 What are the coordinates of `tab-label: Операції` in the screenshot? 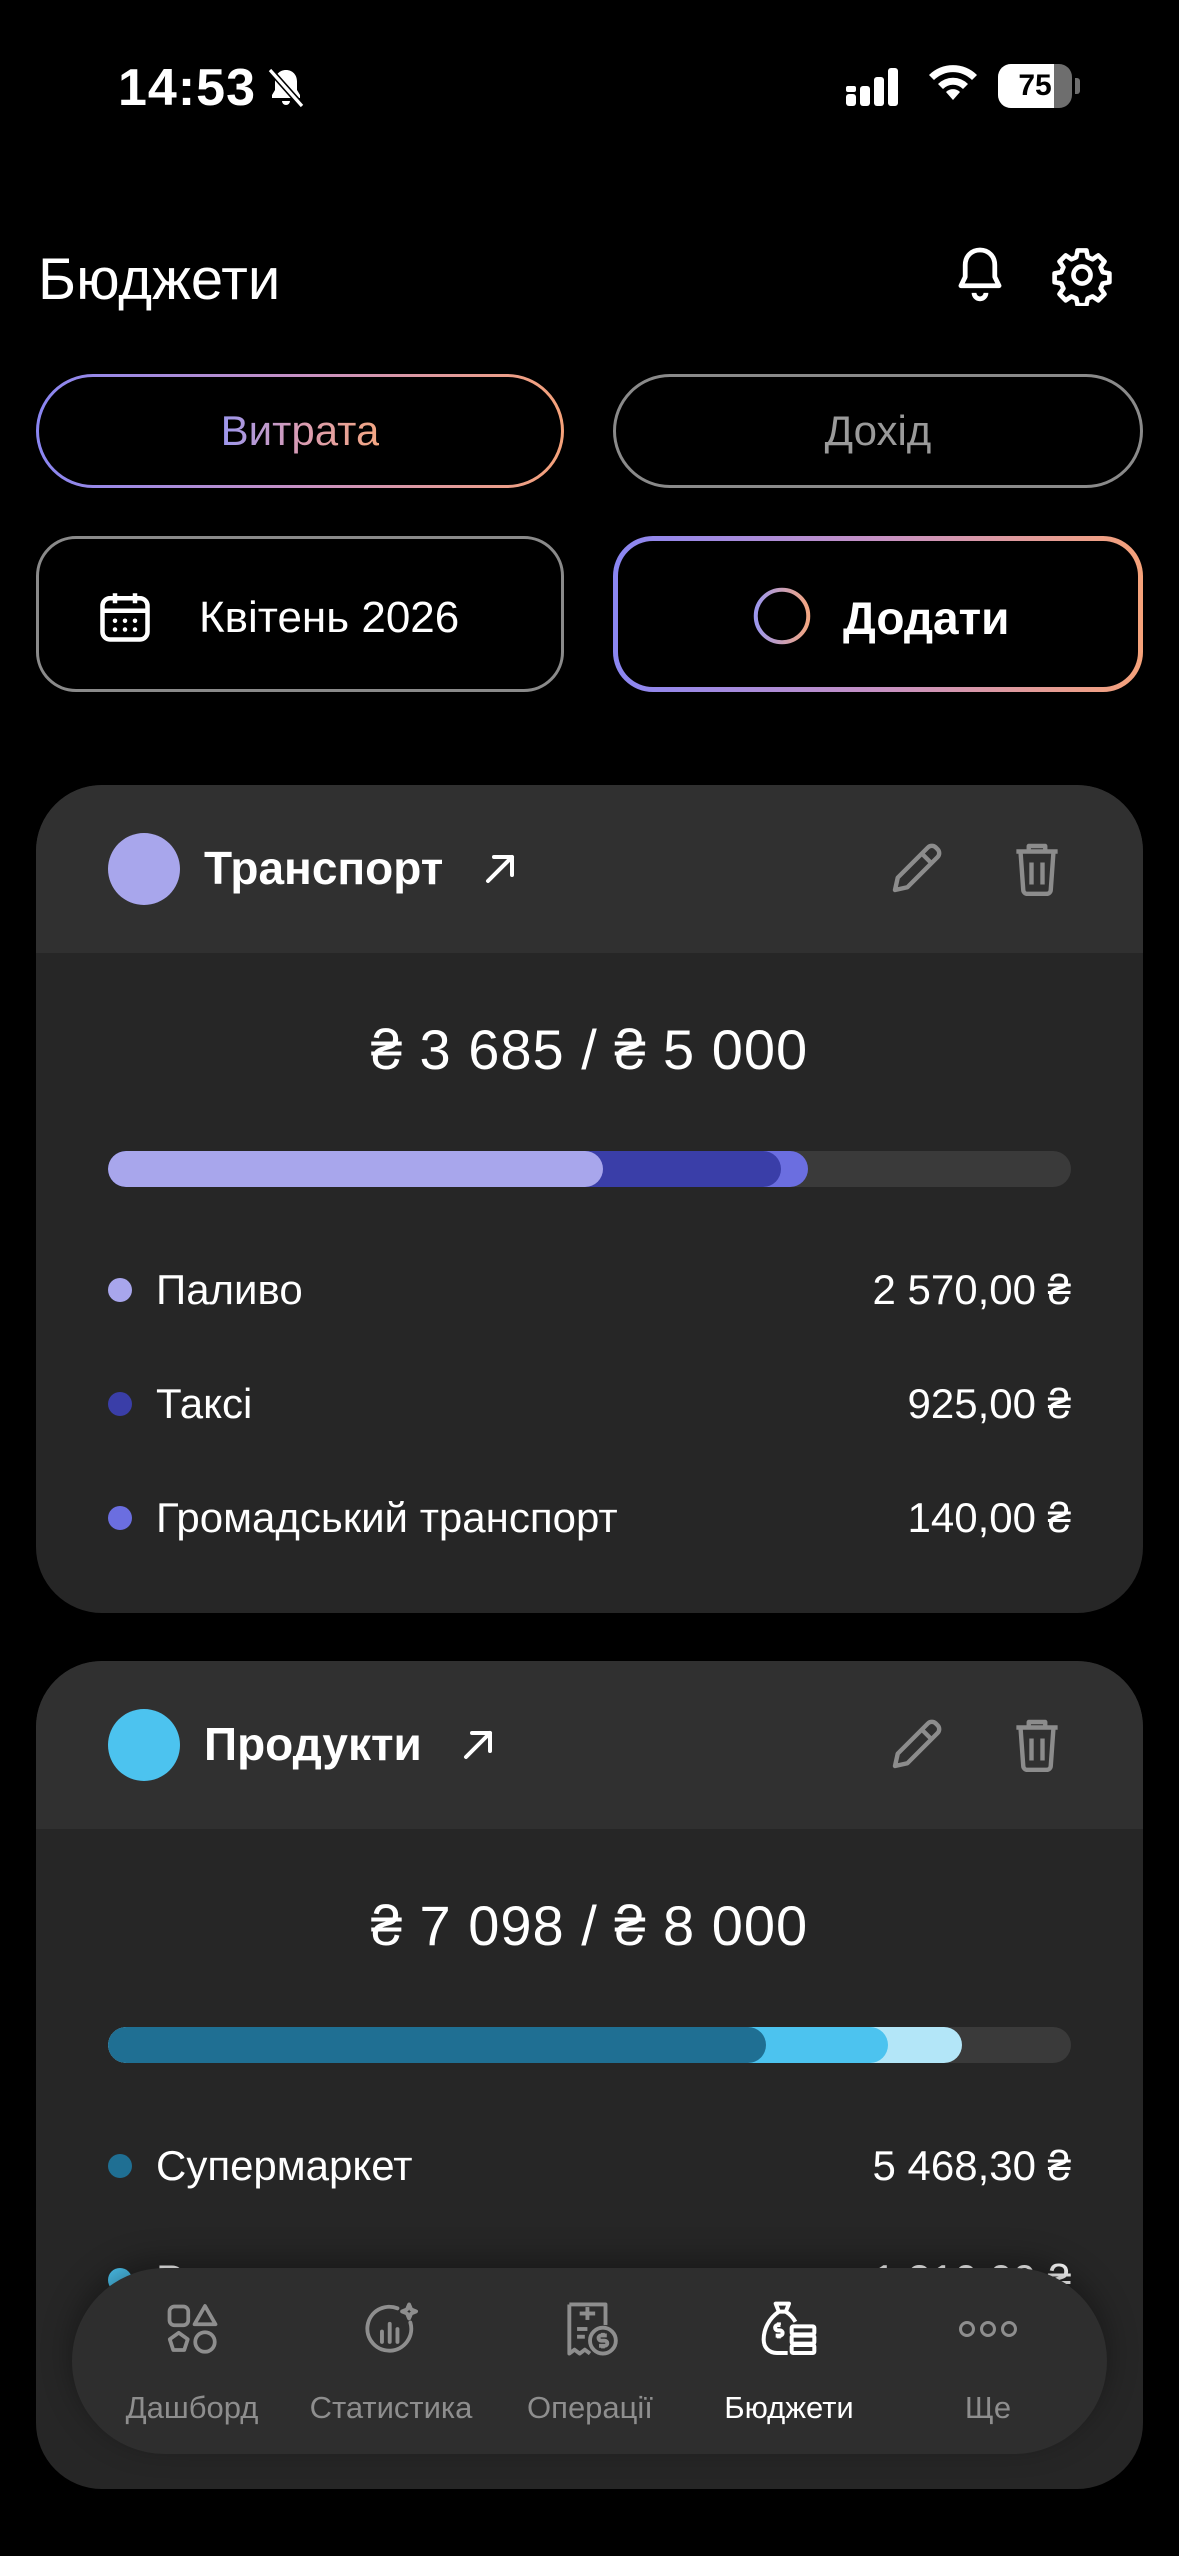 It's located at (590, 2407).